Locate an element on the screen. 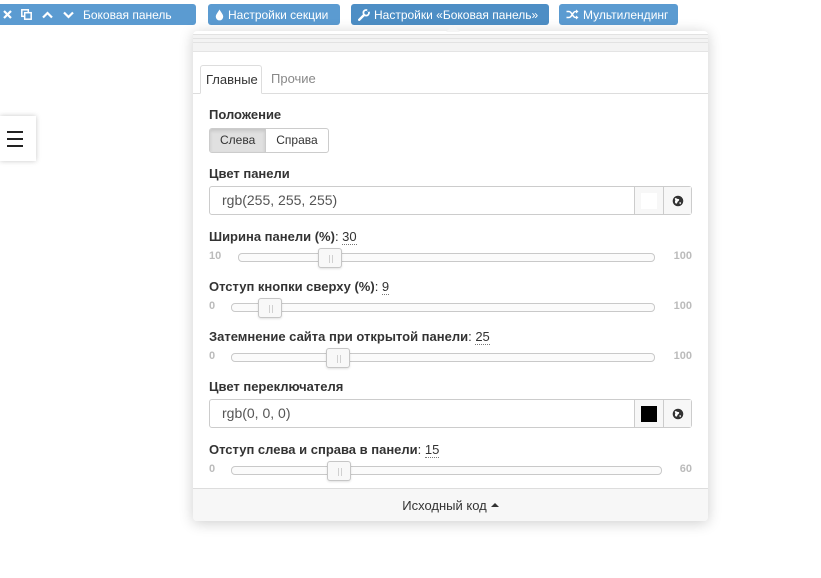 The image size is (821, 578). button-offset-slider is located at coordinates (443, 308).